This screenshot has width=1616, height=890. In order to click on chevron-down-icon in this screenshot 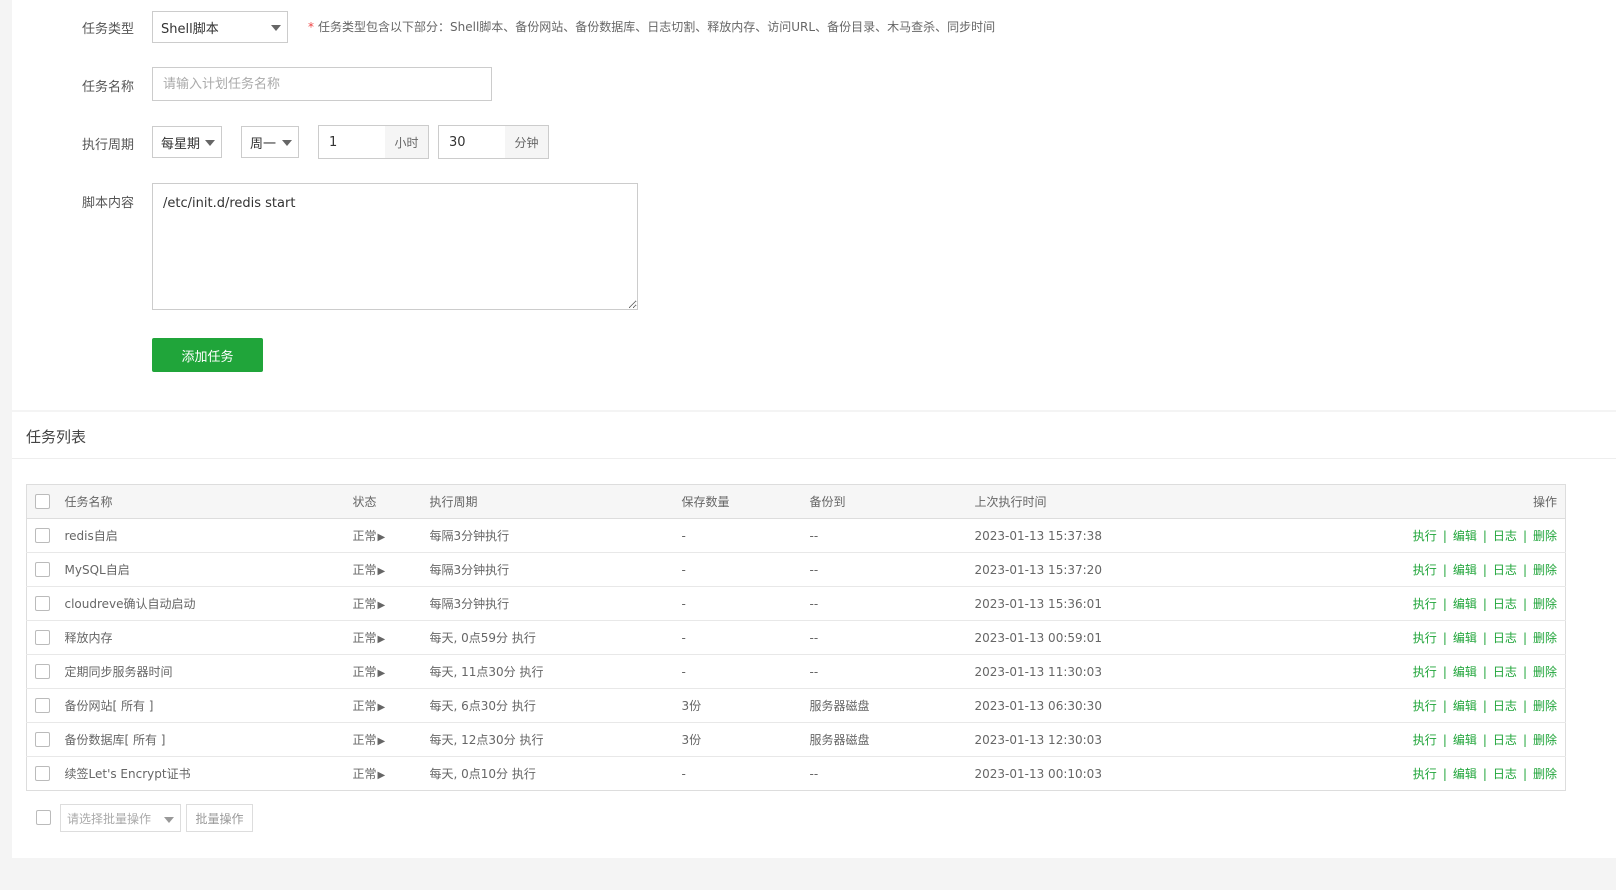, I will do `click(287, 143)`.